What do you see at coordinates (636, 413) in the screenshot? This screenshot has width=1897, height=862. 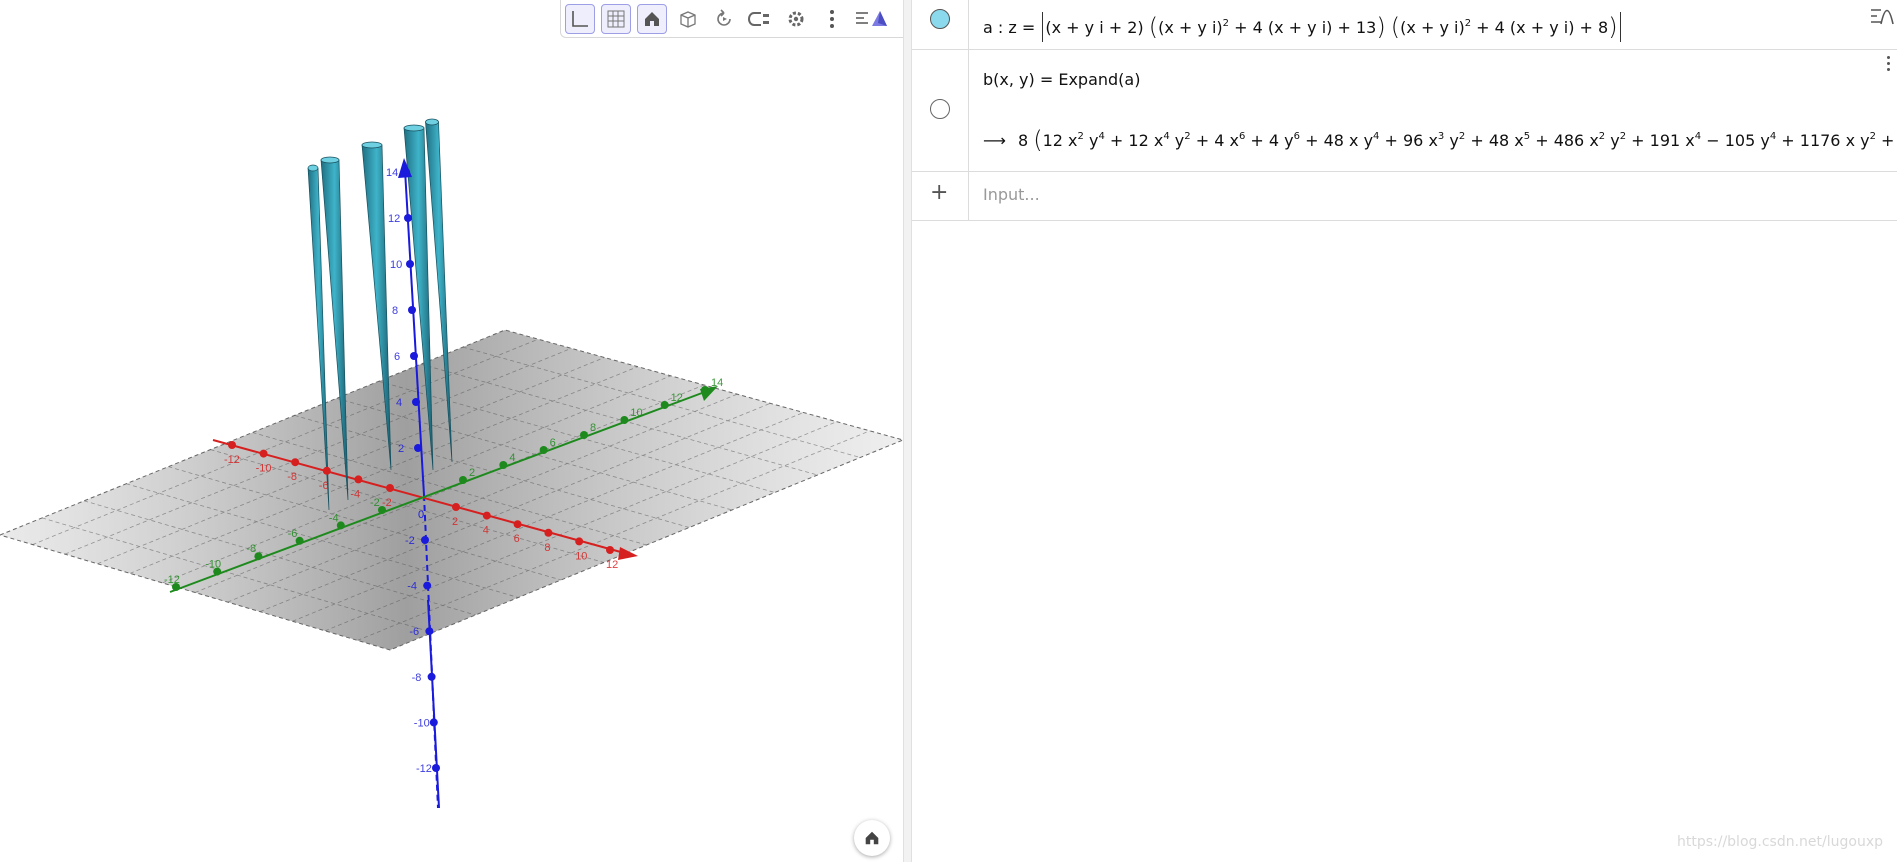 I see `y-axis-tick-label: 10` at bounding box center [636, 413].